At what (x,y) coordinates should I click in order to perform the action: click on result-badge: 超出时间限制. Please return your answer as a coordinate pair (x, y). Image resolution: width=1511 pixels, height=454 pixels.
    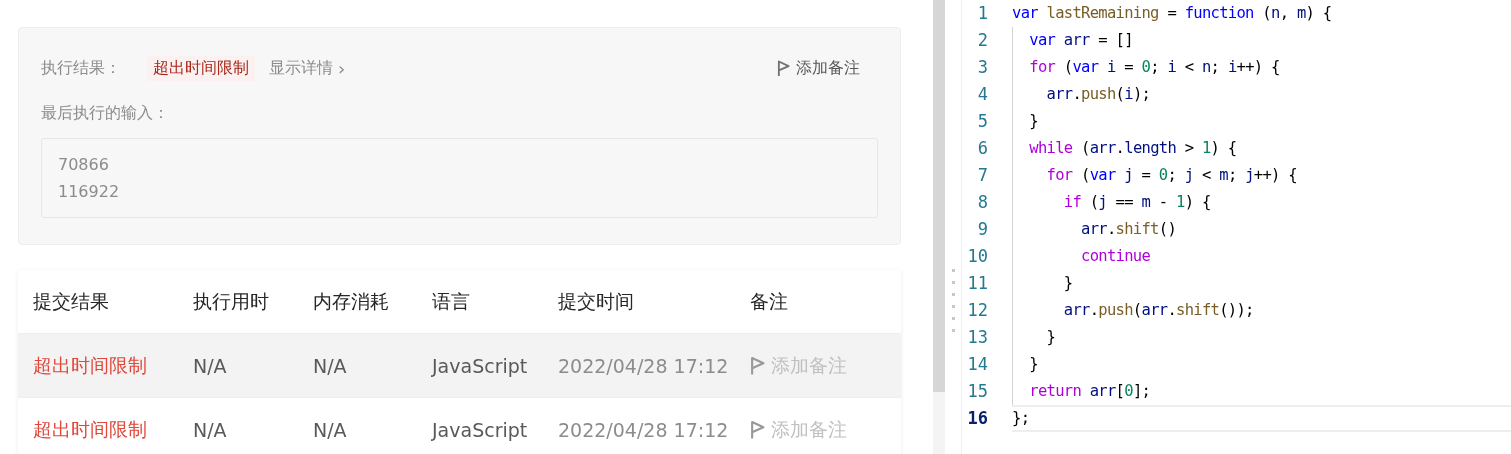
    Looking at the image, I should click on (201, 68).